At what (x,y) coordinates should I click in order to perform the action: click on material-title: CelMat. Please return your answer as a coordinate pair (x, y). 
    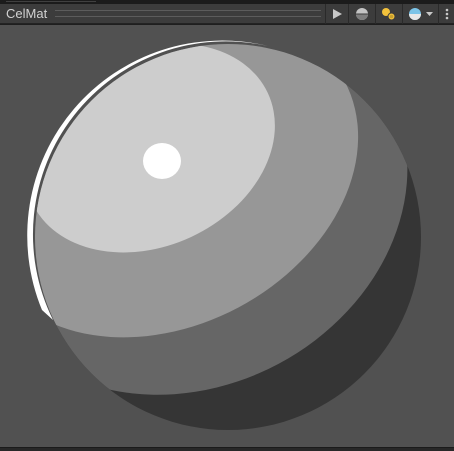
    Looking at the image, I should click on (27, 13).